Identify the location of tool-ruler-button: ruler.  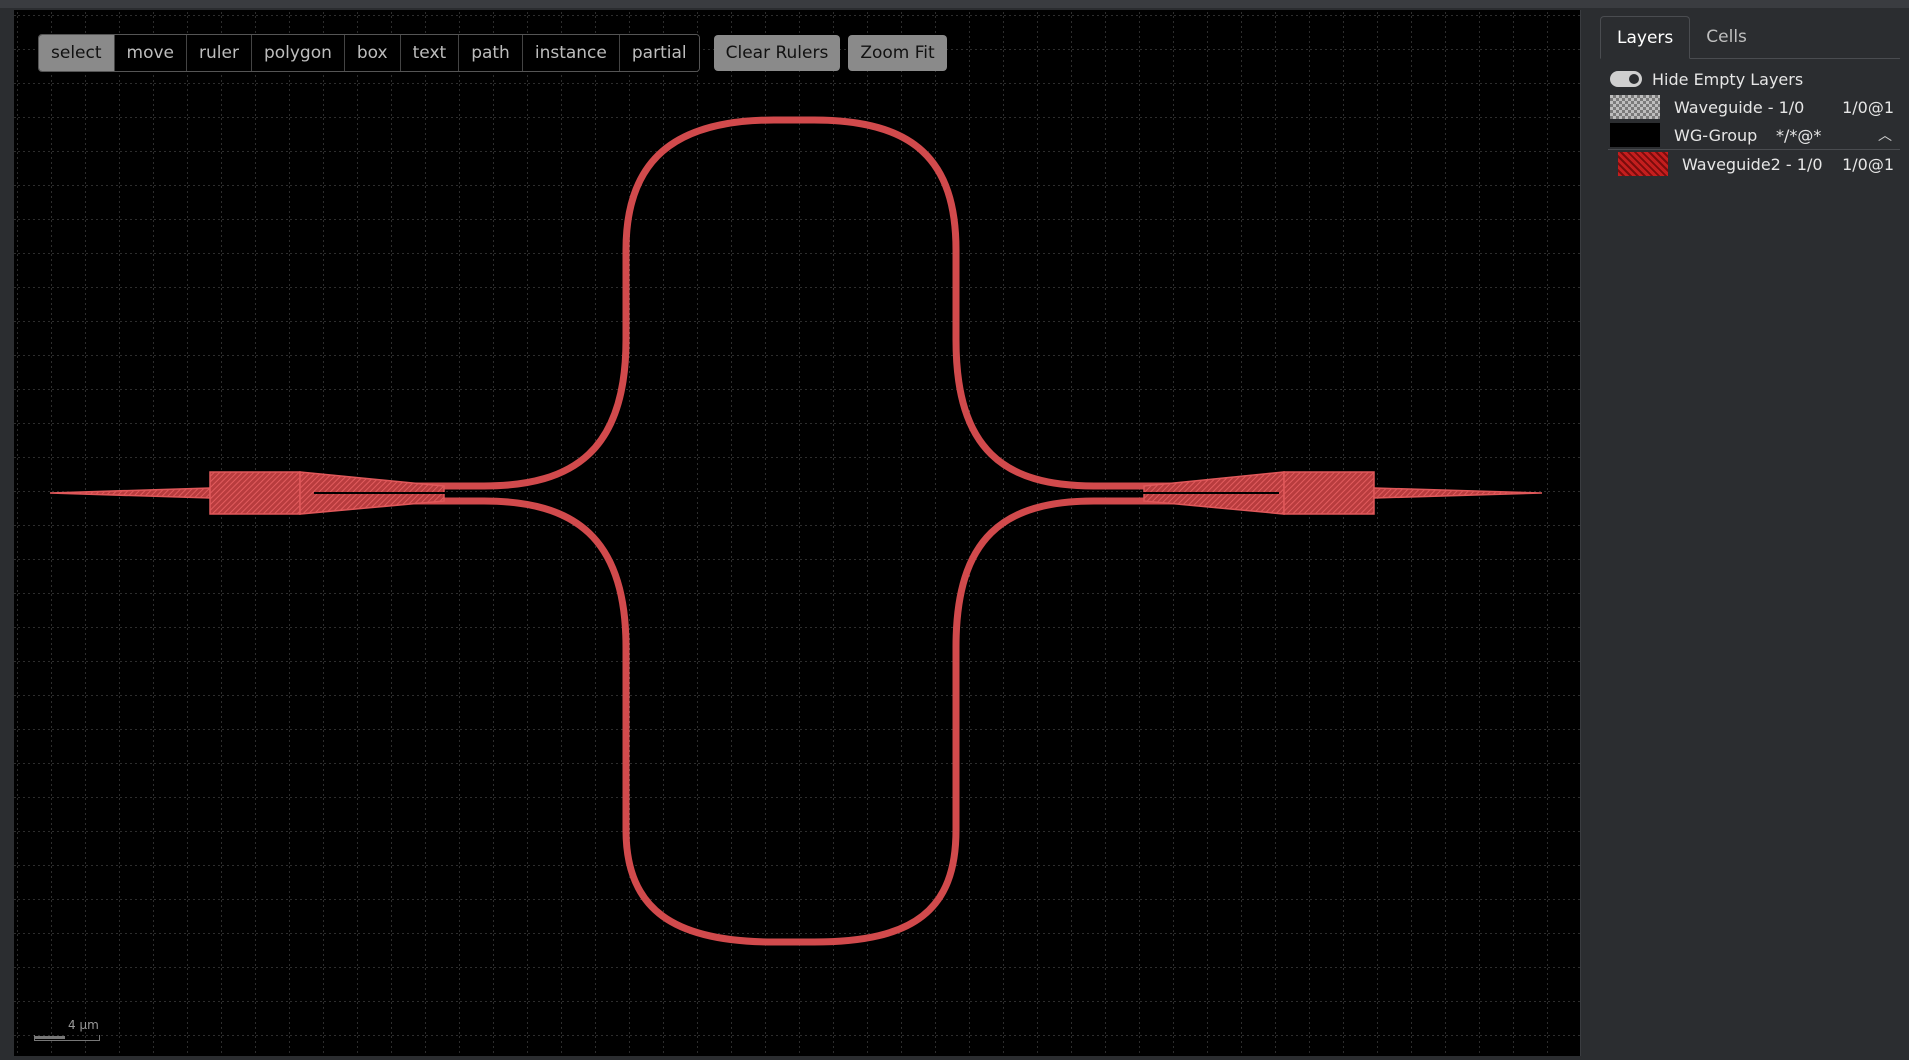
(219, 53).